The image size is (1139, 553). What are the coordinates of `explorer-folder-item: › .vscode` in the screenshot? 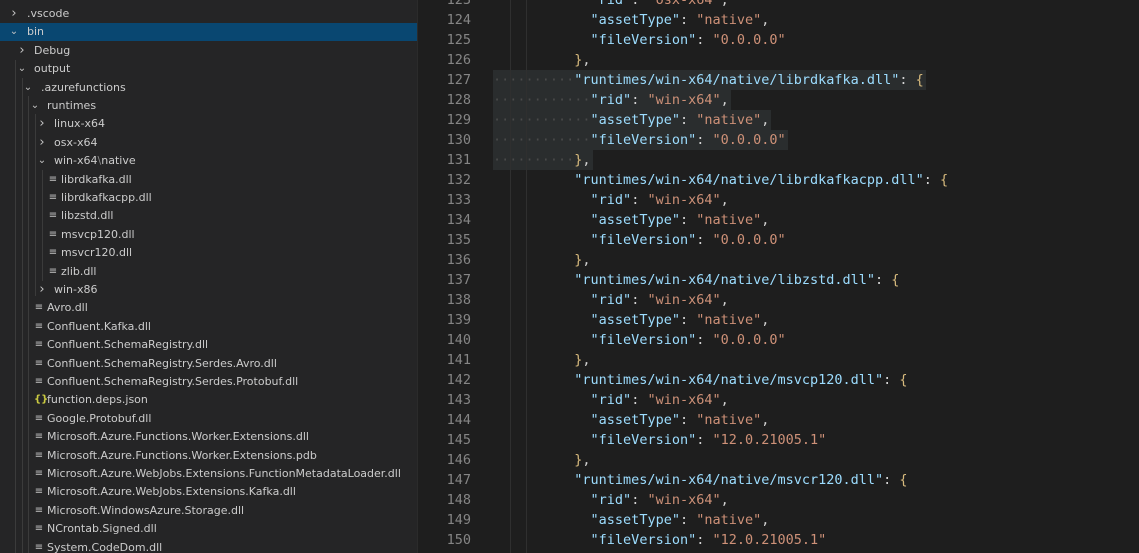 It's located at (208, 14).